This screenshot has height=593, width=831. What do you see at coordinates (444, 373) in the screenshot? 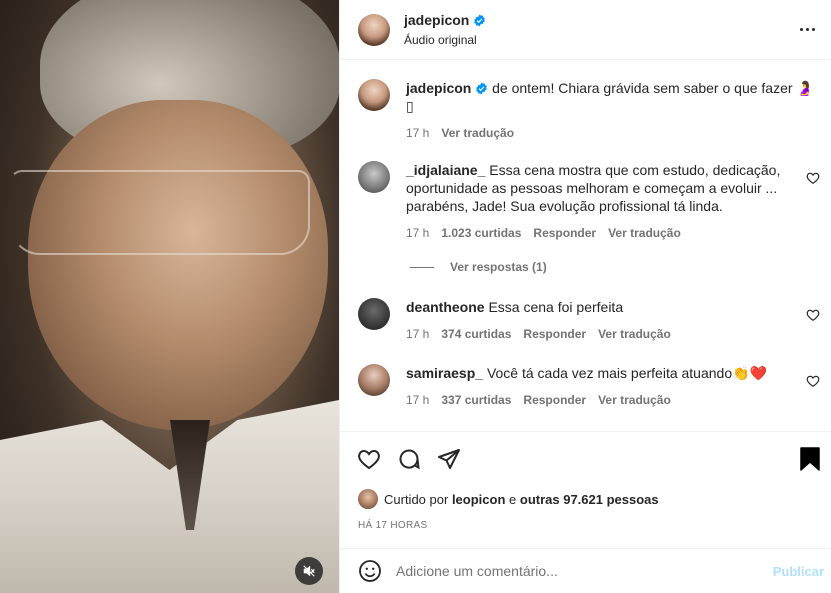
I see `commenter-username: samiraesp_` at bounding box center [444, 373].